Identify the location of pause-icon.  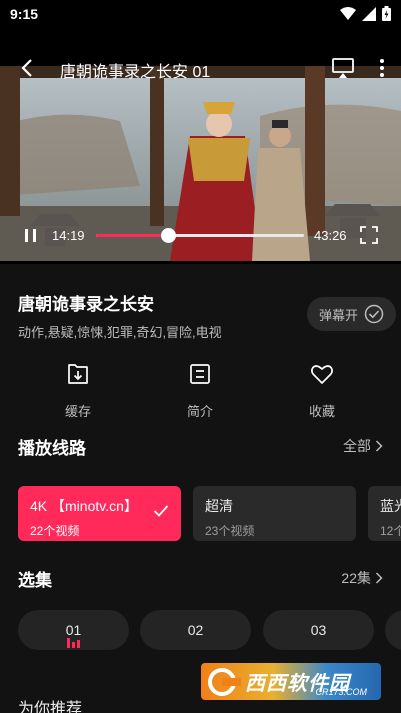
(31, 236).